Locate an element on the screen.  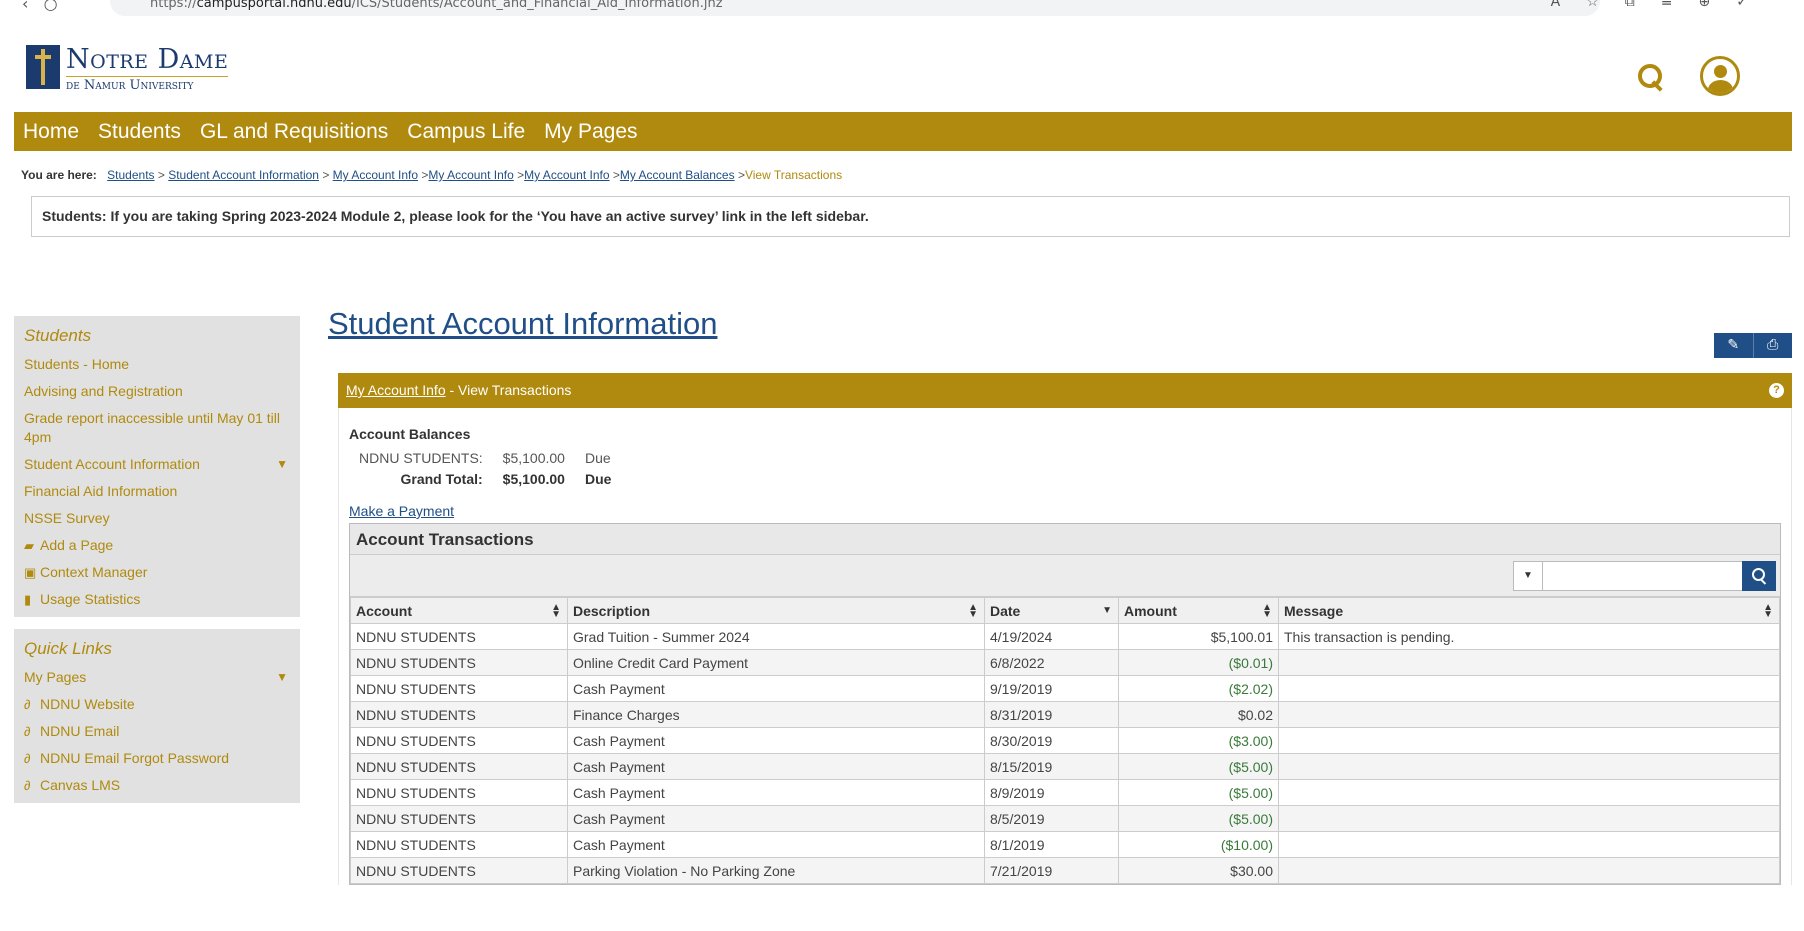
cell-date: 8/31/2019 is located at coordinates (1051, 714).